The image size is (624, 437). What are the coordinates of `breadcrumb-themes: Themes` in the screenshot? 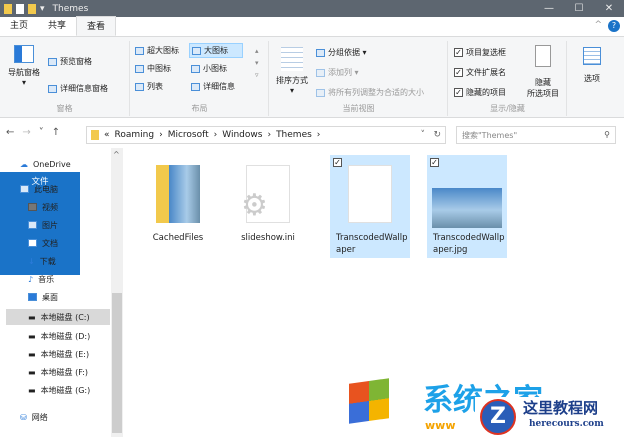 It's located at (294, 135).